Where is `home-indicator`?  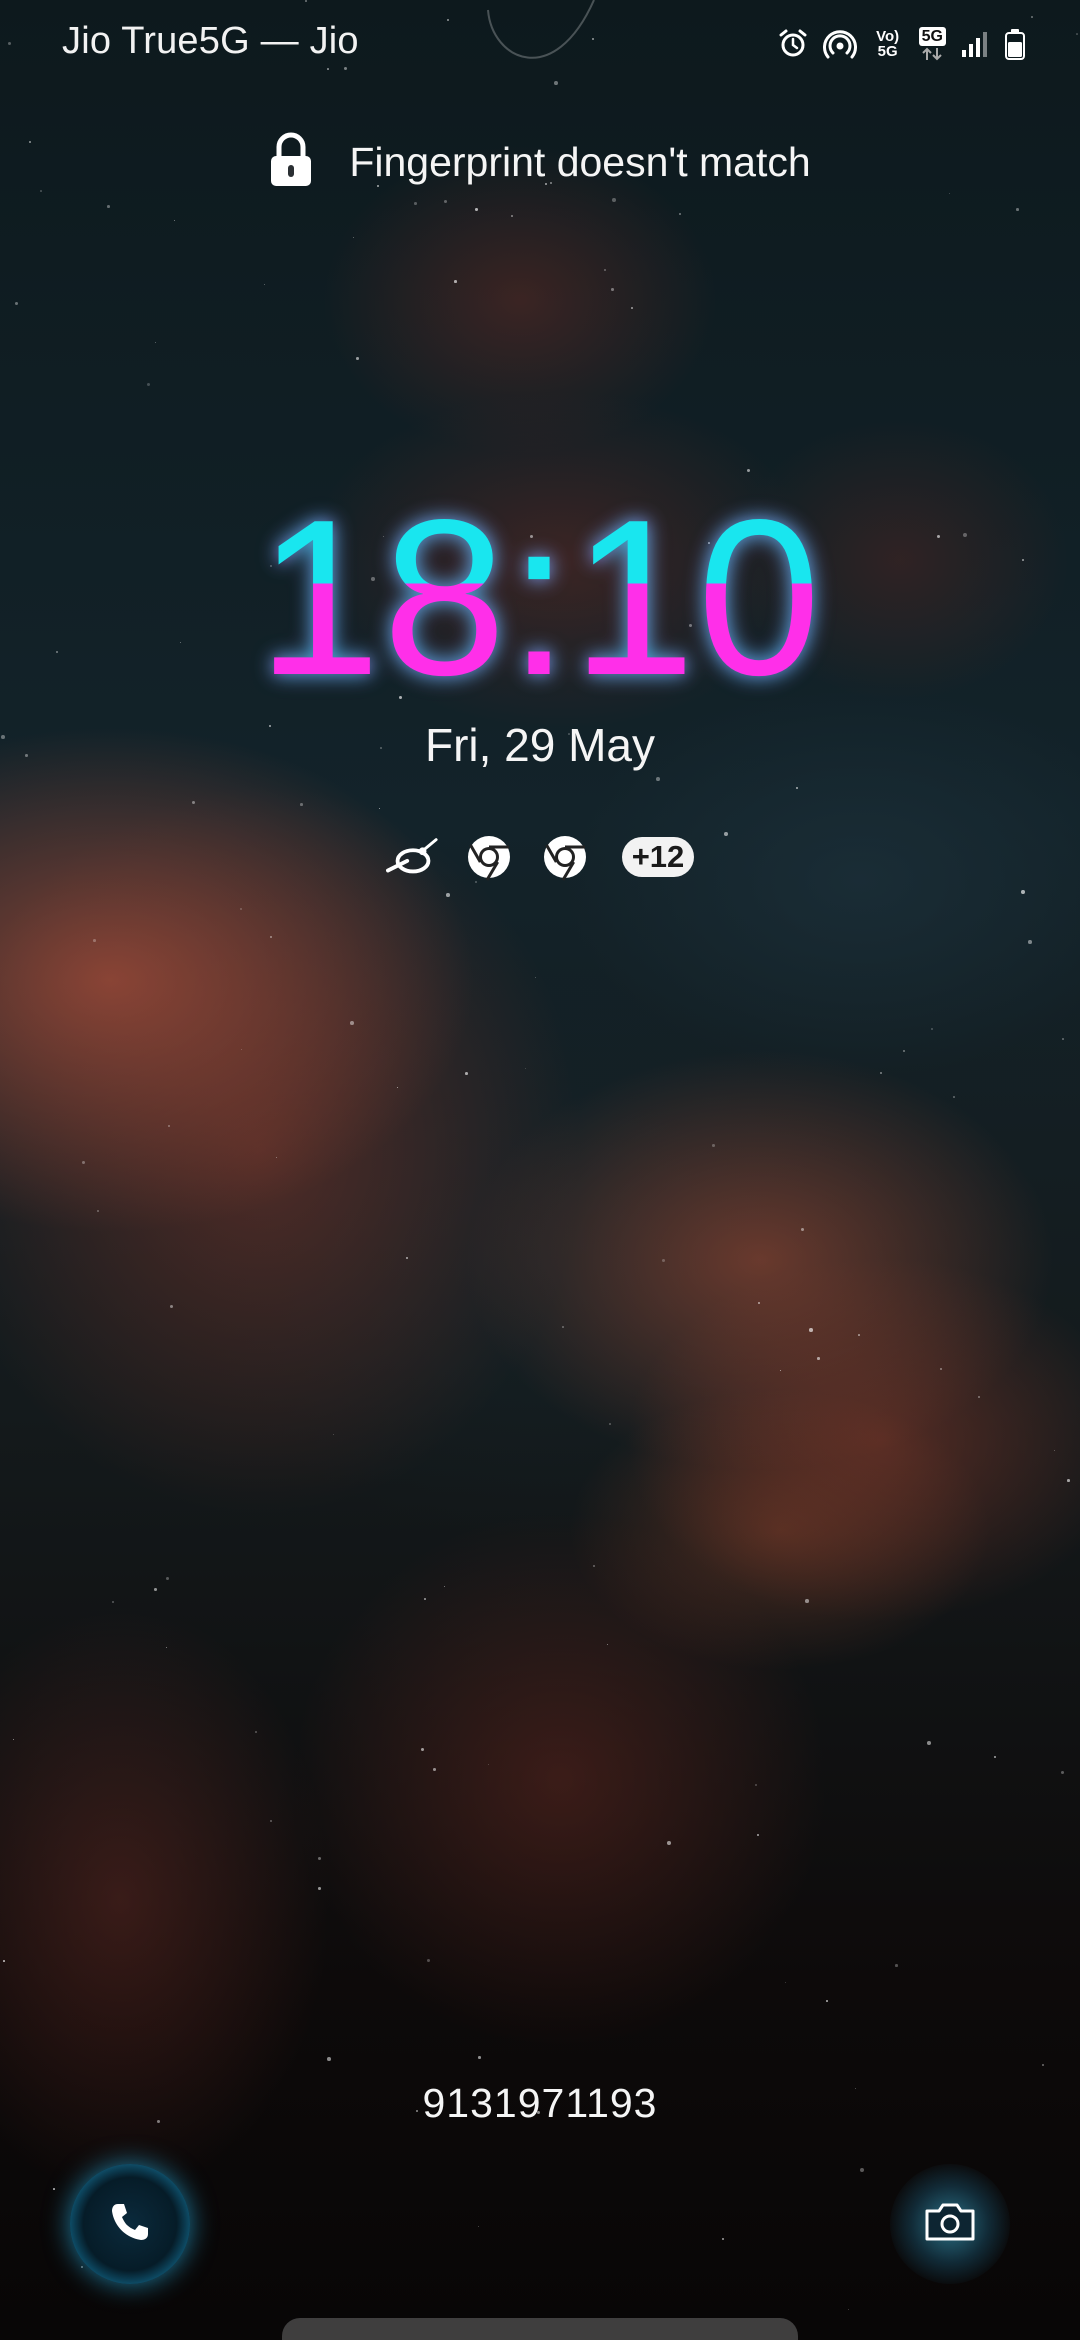
home-indicator is located at coordinates (540, 2329).